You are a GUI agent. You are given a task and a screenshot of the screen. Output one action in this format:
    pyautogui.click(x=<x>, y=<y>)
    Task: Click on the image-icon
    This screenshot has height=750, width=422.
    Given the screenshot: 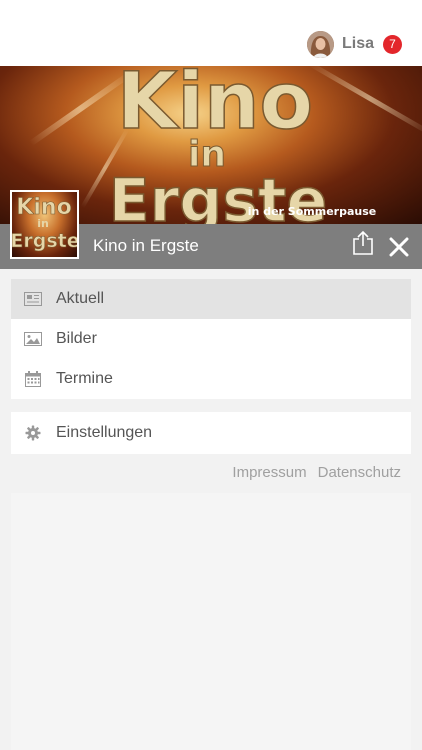 What is the action you would take?
    pyautogui.click(x=33, y=339)
    